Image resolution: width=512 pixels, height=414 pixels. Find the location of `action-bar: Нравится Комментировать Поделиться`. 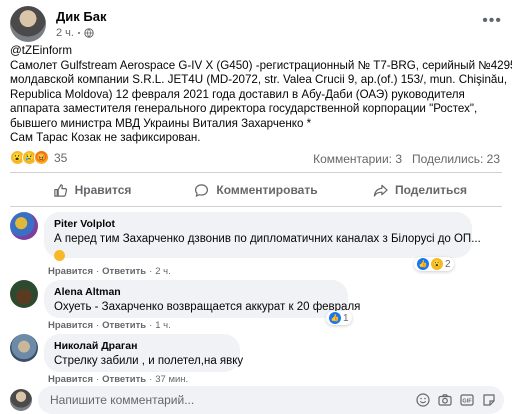

action-bar: Нравится Комментировать Поделиться is located at coordinates (256, 190).